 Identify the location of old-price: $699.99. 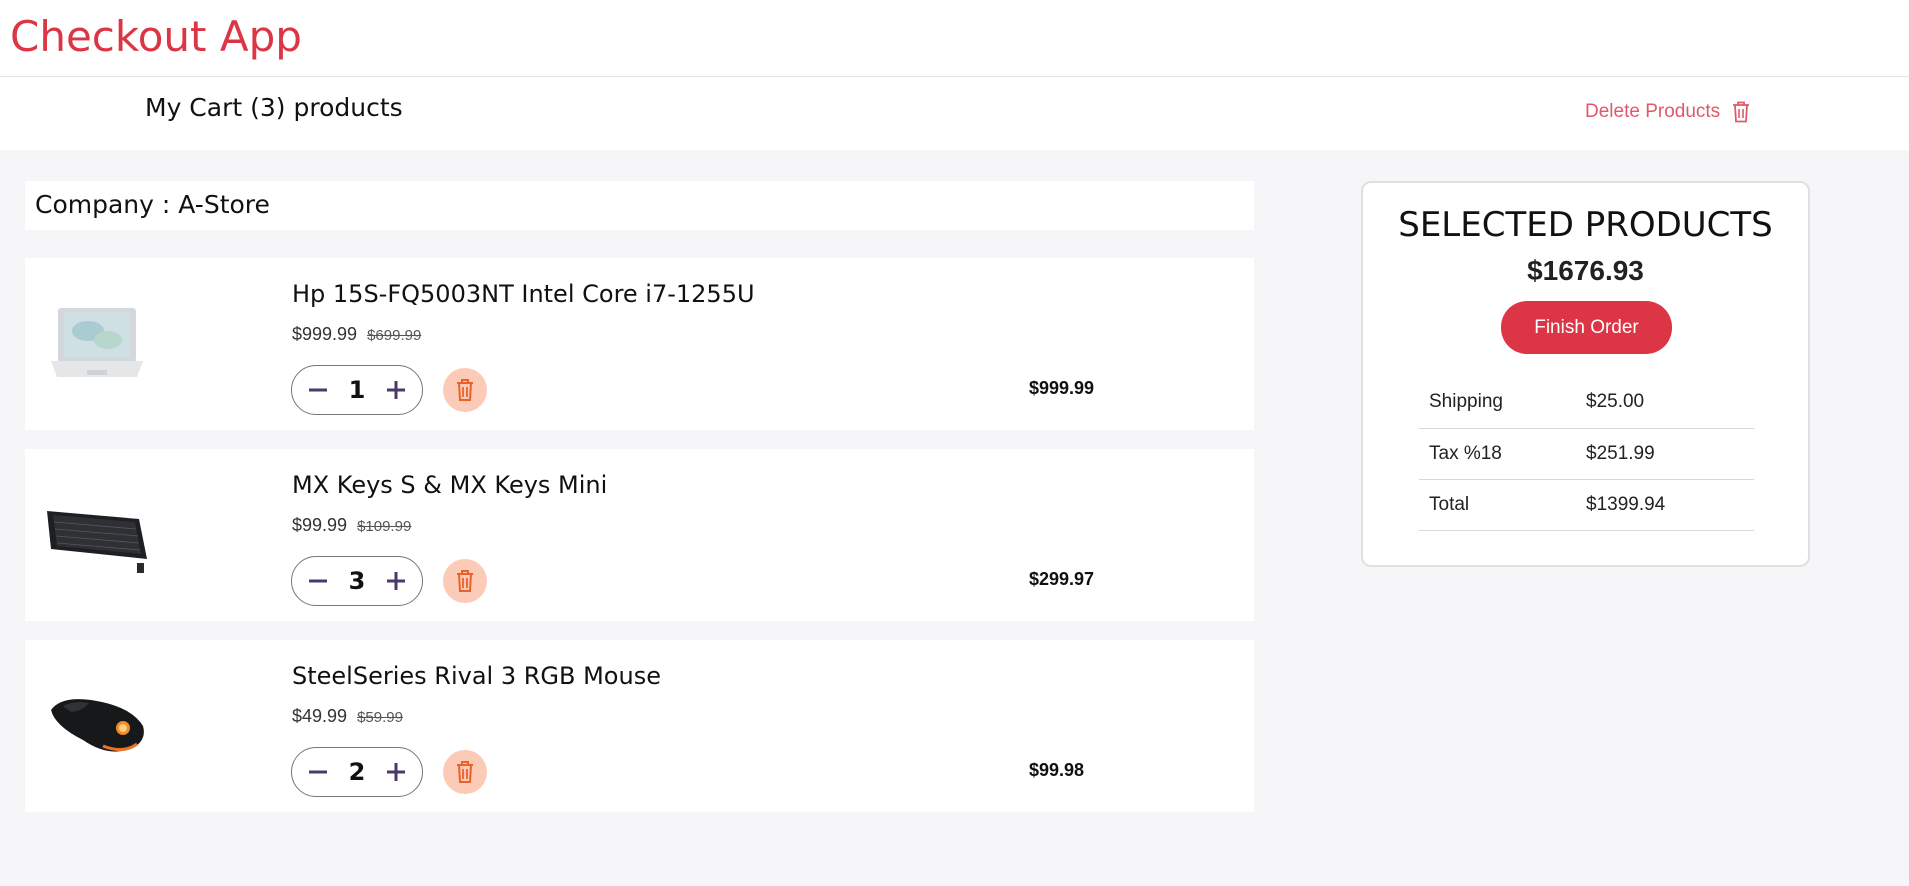
(394, 335).